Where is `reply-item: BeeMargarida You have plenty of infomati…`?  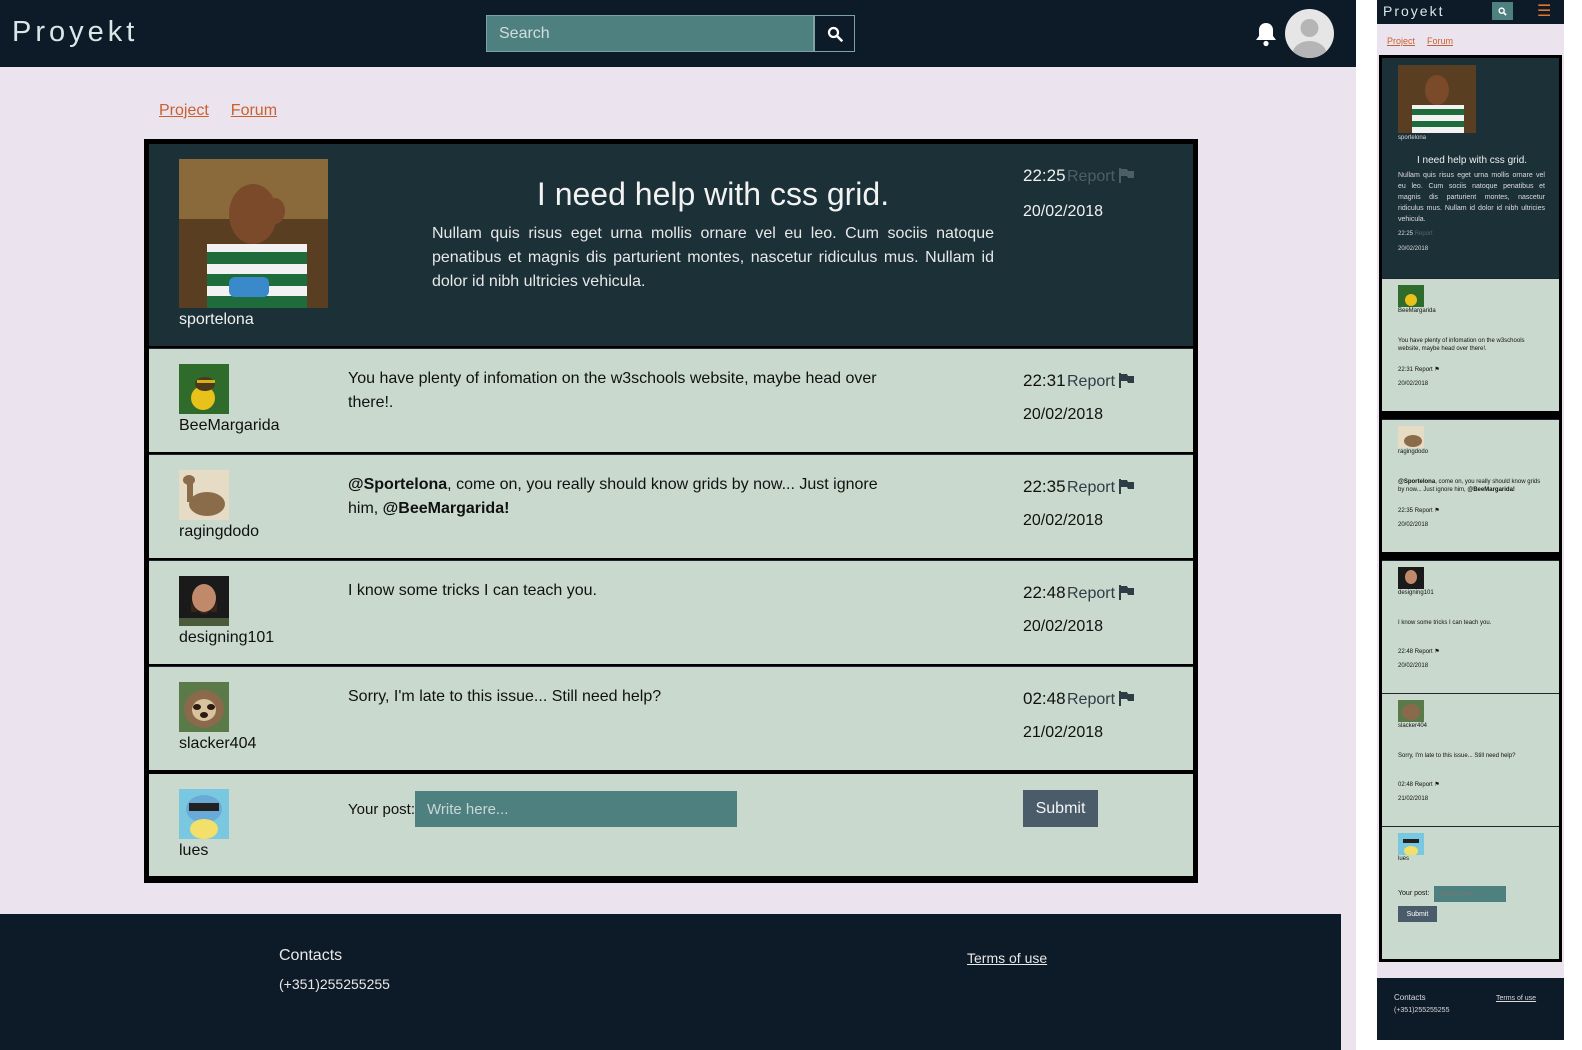
reply-item: BeeMargarida You have plenty of infomati… is located at coordinates (671, 400).